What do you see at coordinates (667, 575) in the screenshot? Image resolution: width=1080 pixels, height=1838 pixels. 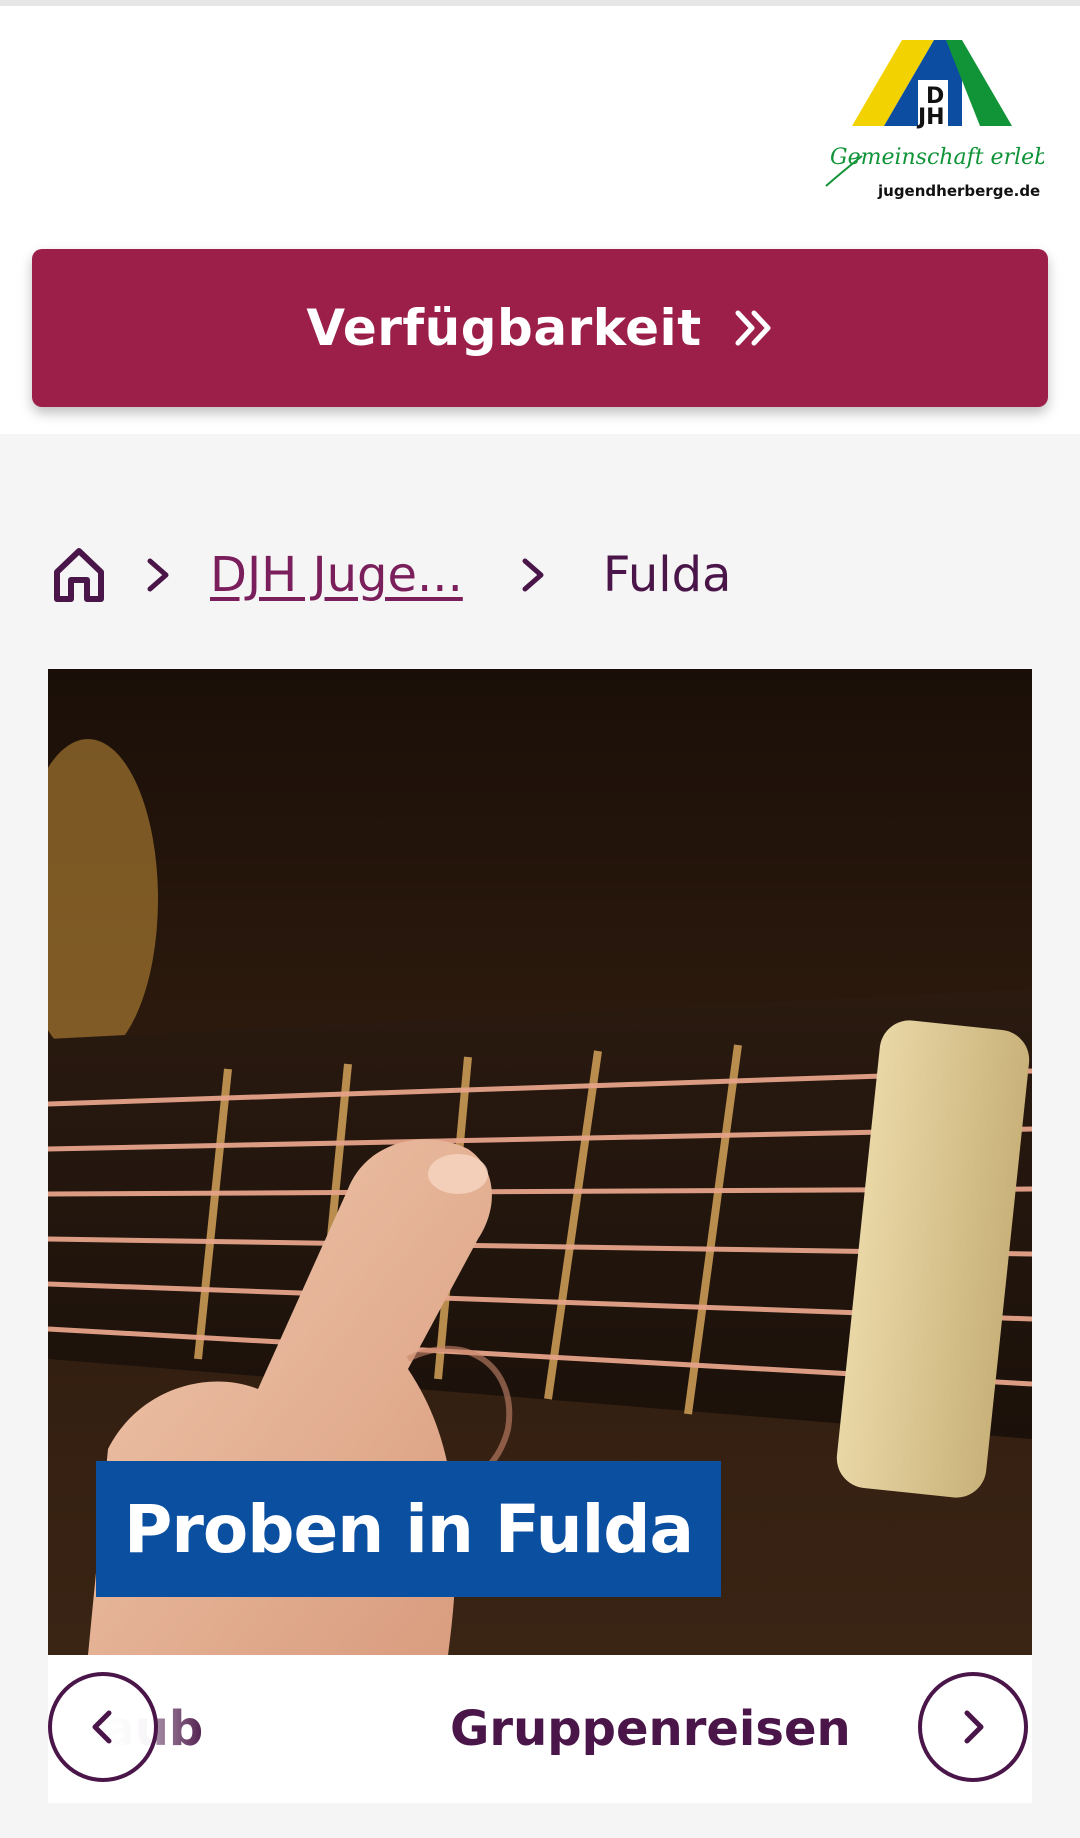 I see `breadcrumb-current: Fulda` at bounding box center [667, 575].